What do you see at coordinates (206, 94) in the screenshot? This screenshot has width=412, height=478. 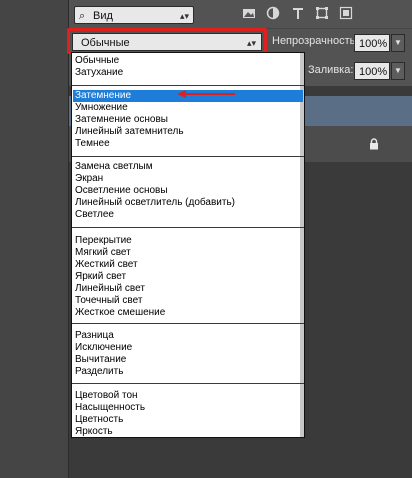 I see `red-arrow-icon` at bounding box center [206, 94].